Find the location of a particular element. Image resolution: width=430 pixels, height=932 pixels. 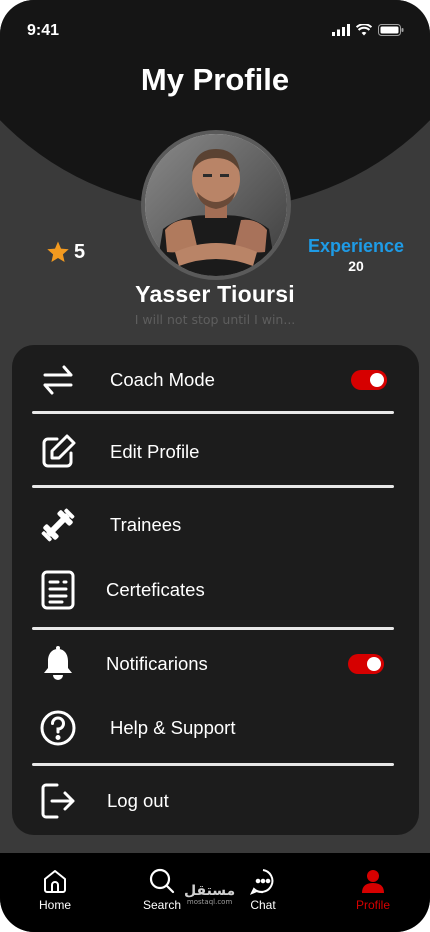

rating-value: 5 is located at coordinates (80, 251).